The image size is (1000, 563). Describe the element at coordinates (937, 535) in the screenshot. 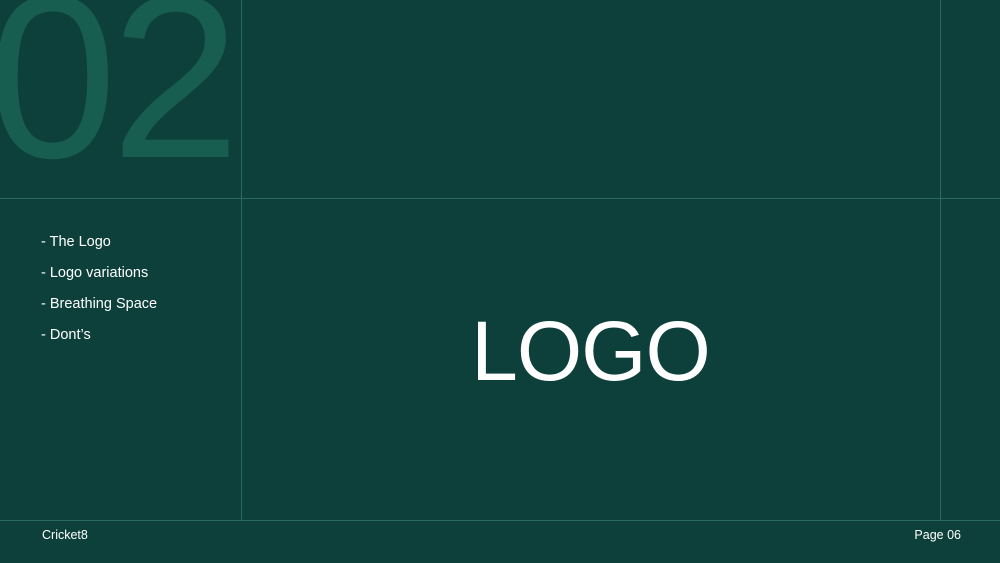

I see `footer-page-number: Page 06` at that location.